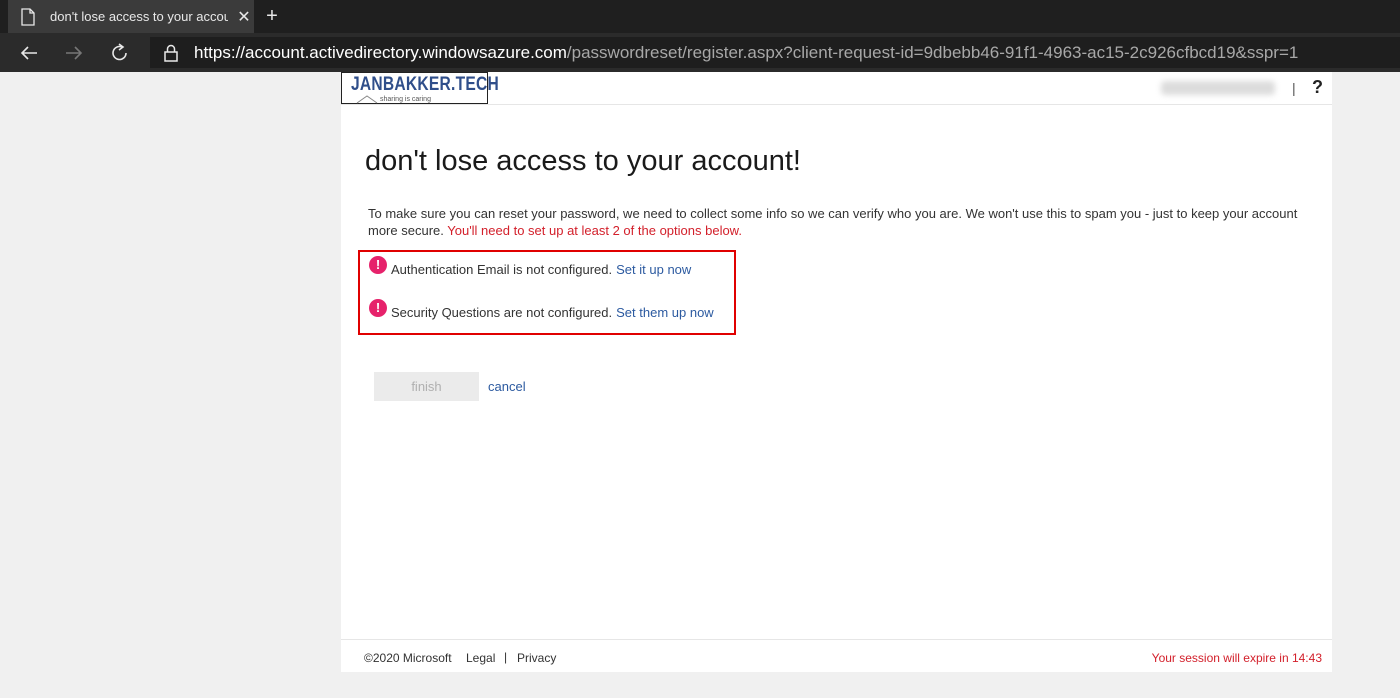 The image size is (1400, 698). Describe the element at coordinates (367, 99) in the screenshot. I see `house-icon` at that location.